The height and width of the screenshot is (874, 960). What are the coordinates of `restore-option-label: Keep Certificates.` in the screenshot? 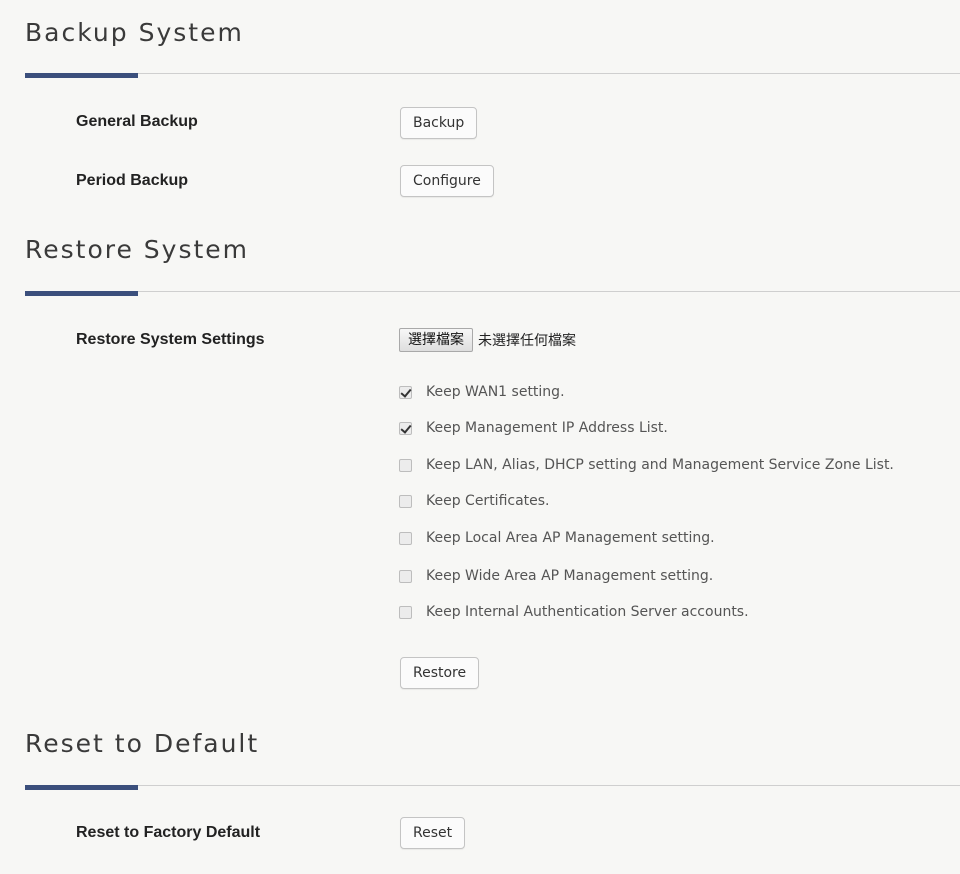 It's located at (488, 501).